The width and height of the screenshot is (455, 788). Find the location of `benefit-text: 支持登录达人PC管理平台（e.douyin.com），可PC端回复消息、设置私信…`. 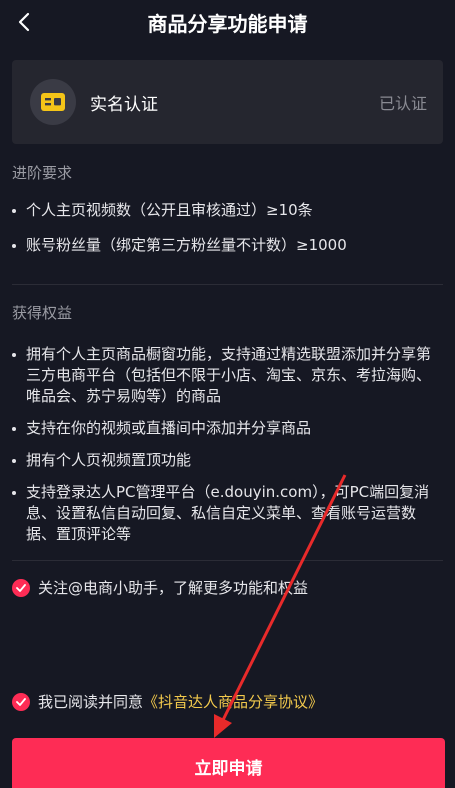

benefit-text: 支持登录达人PC管理平台（e.douyin.com），可PC端回复消息、设置私信… is located at coordinates (228, 513).